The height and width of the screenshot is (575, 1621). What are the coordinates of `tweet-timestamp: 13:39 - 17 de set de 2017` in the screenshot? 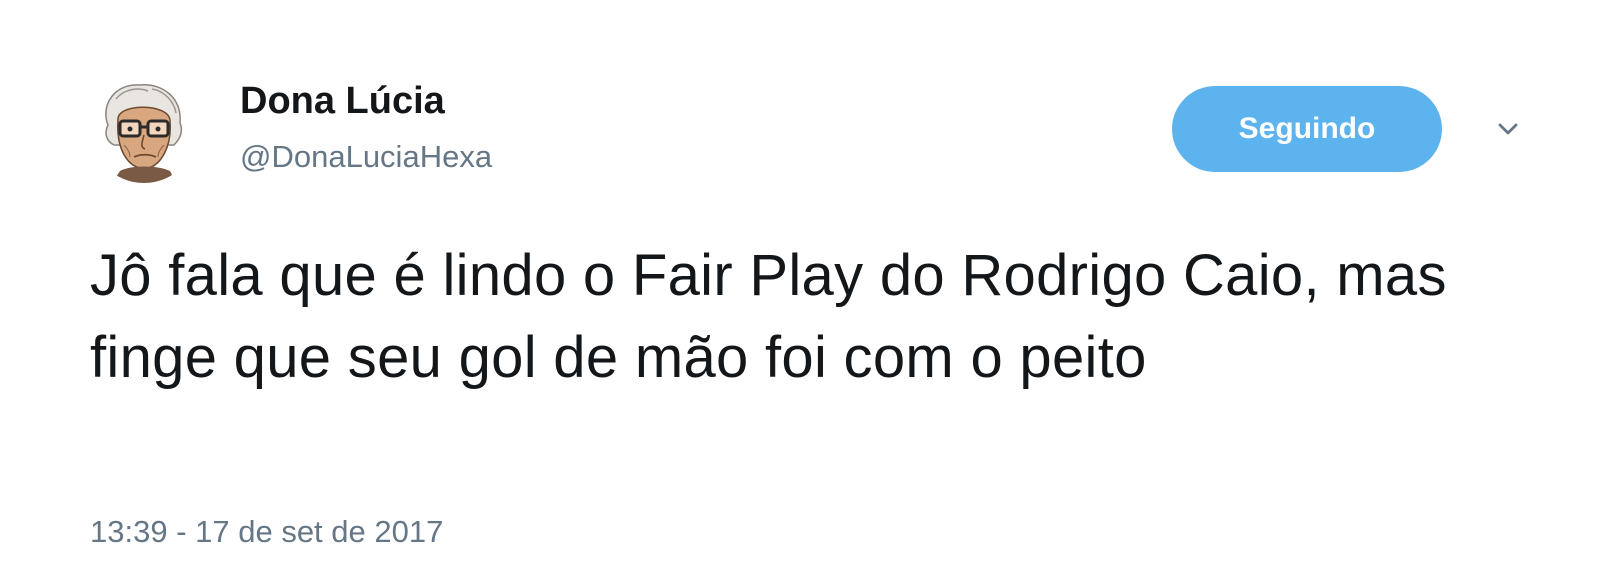 It's located at (266, 532).